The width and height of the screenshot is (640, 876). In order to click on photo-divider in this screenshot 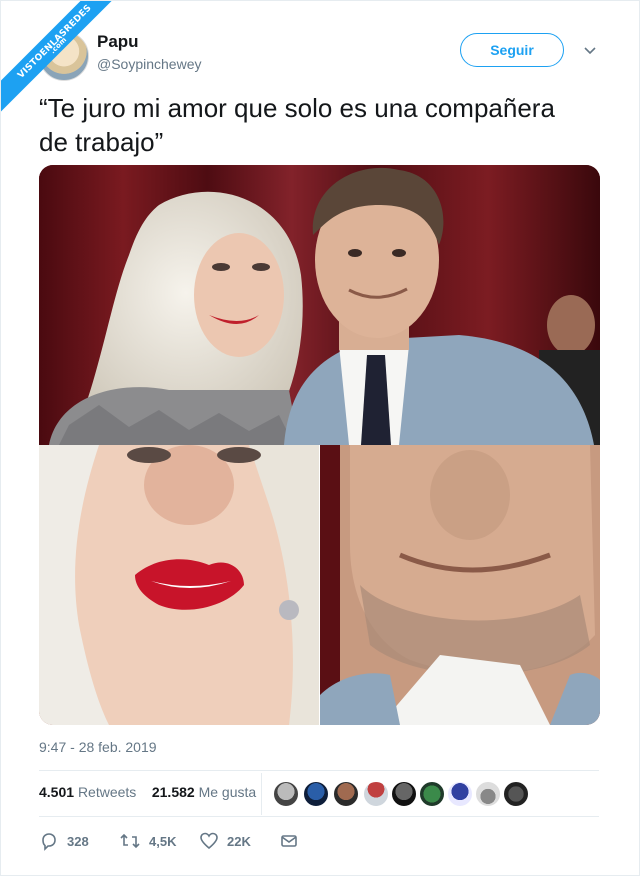, I will do `click(319, 585)`.